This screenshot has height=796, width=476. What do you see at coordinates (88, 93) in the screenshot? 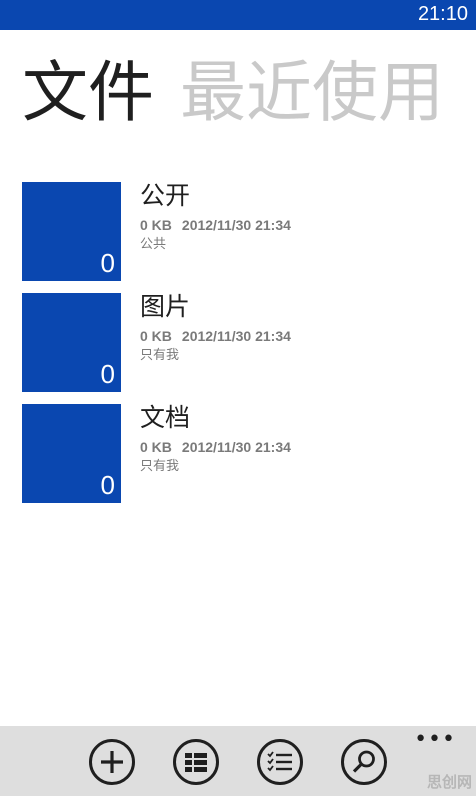
I see `pivot-tab-files: 文件` at bounding box center [88, 93].